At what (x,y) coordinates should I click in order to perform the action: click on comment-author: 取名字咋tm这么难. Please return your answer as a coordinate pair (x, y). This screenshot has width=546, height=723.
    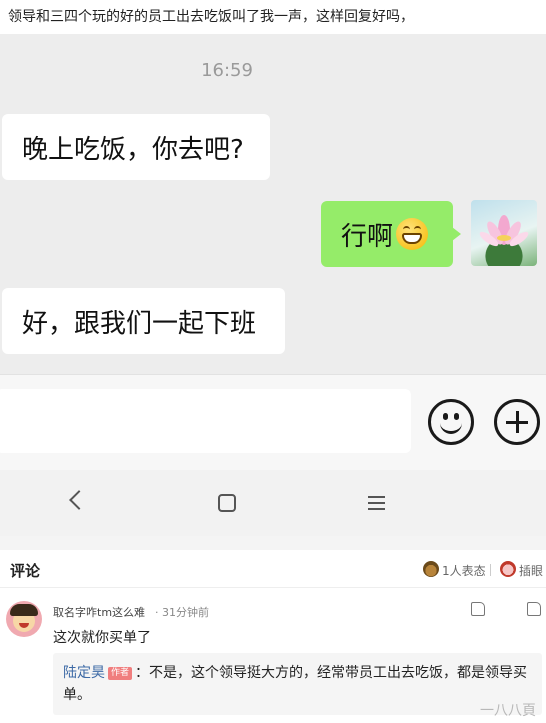
    Looking at the image, I should click on (99, 612).